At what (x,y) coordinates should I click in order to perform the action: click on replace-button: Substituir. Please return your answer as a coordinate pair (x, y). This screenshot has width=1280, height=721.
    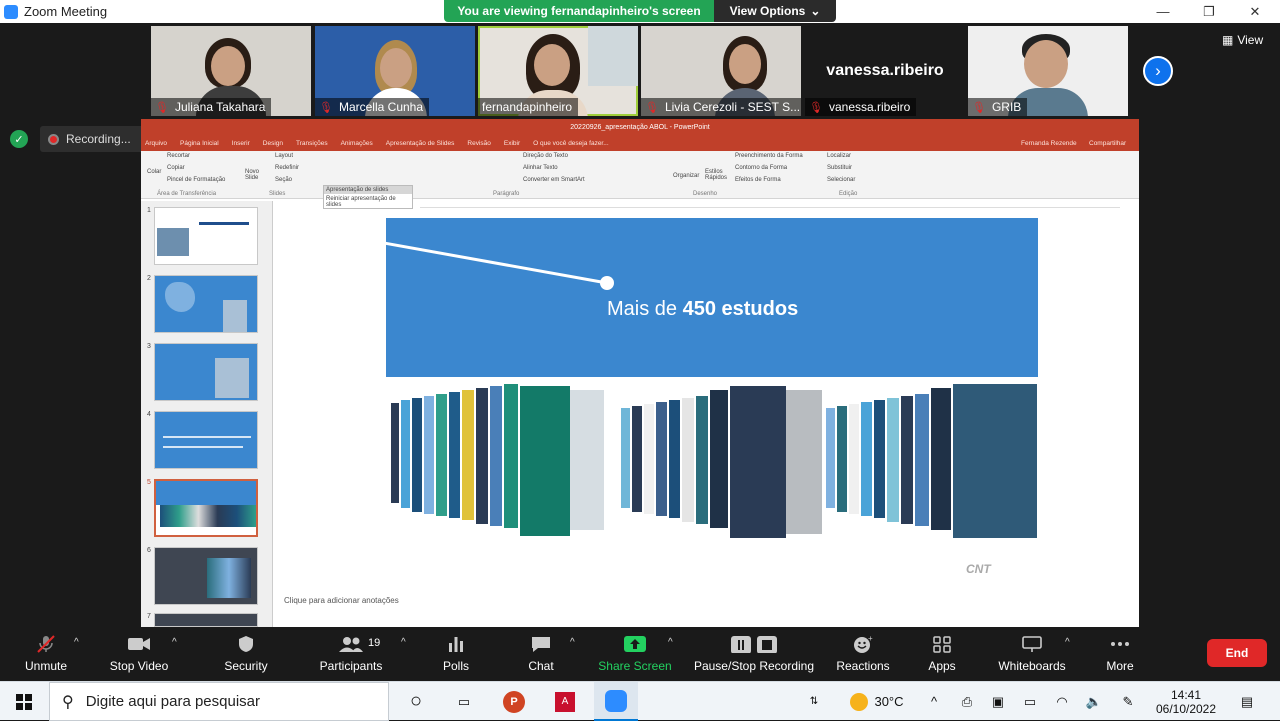
    Looking at the image, I should click on (839, 168).